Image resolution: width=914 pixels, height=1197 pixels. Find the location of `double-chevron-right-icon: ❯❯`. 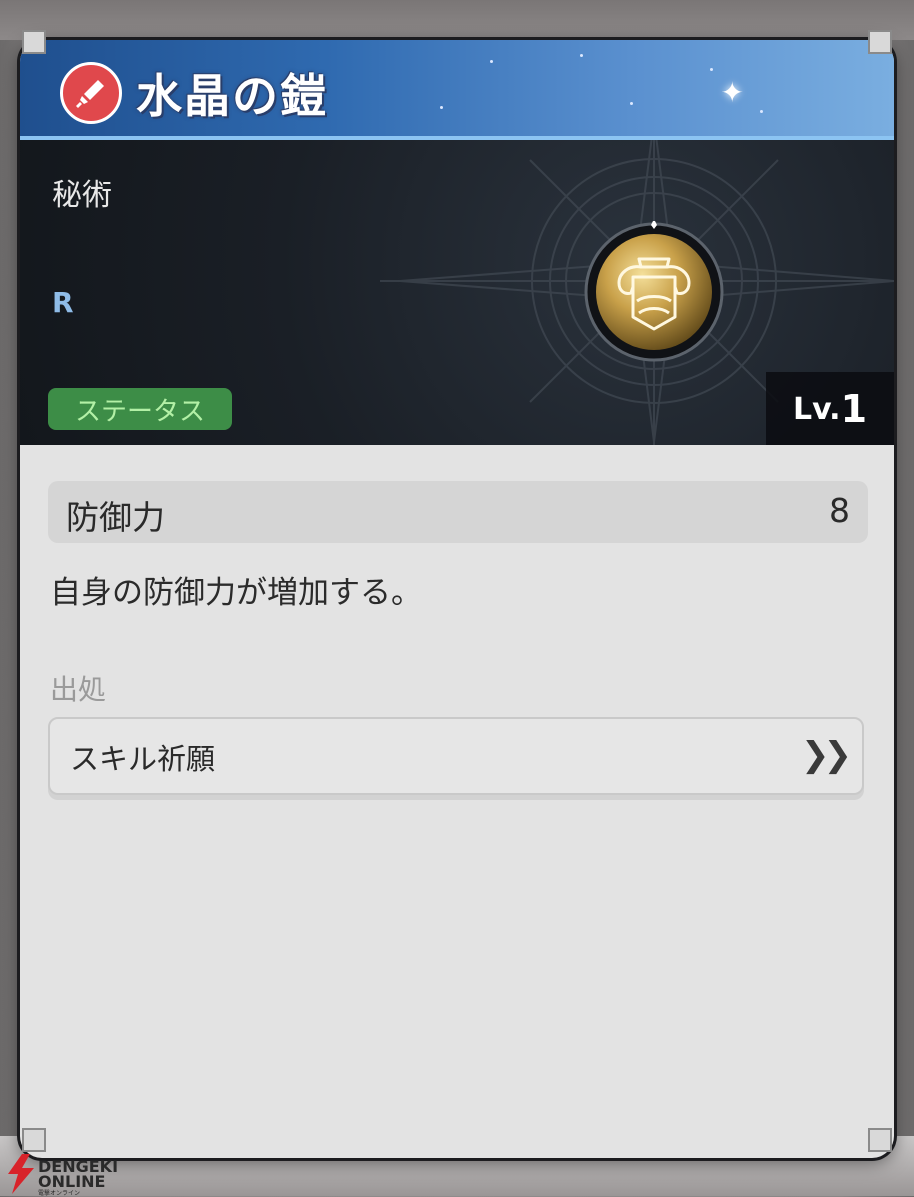

double-chevron-right-icon: ❯❯ is located at coordinates (826, 755).